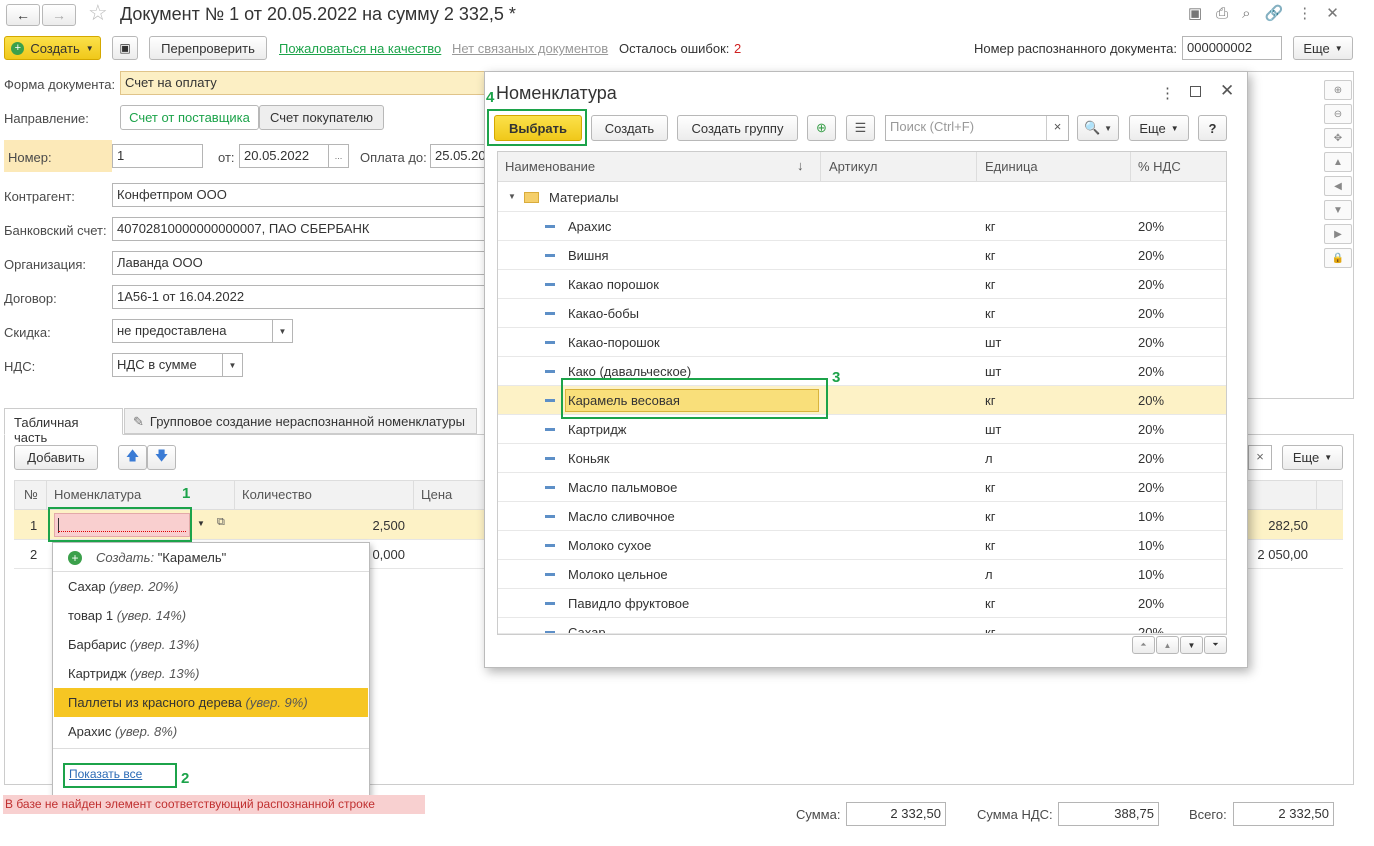  What do you see at coordinates (1338, 234) in the screenshot?
I see `arrow-right-icon: ▶` at bounding box center [1338, 234].